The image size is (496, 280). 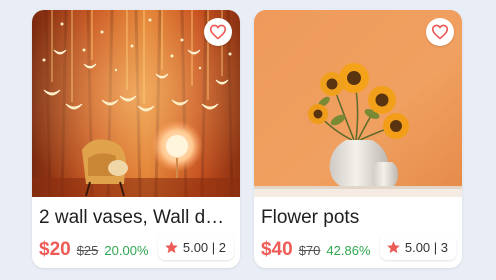 What do you see at coordinates (348, 250) in the screenshot?
I see `discount-percent: 42.86%` at bounding box center [348, 250].